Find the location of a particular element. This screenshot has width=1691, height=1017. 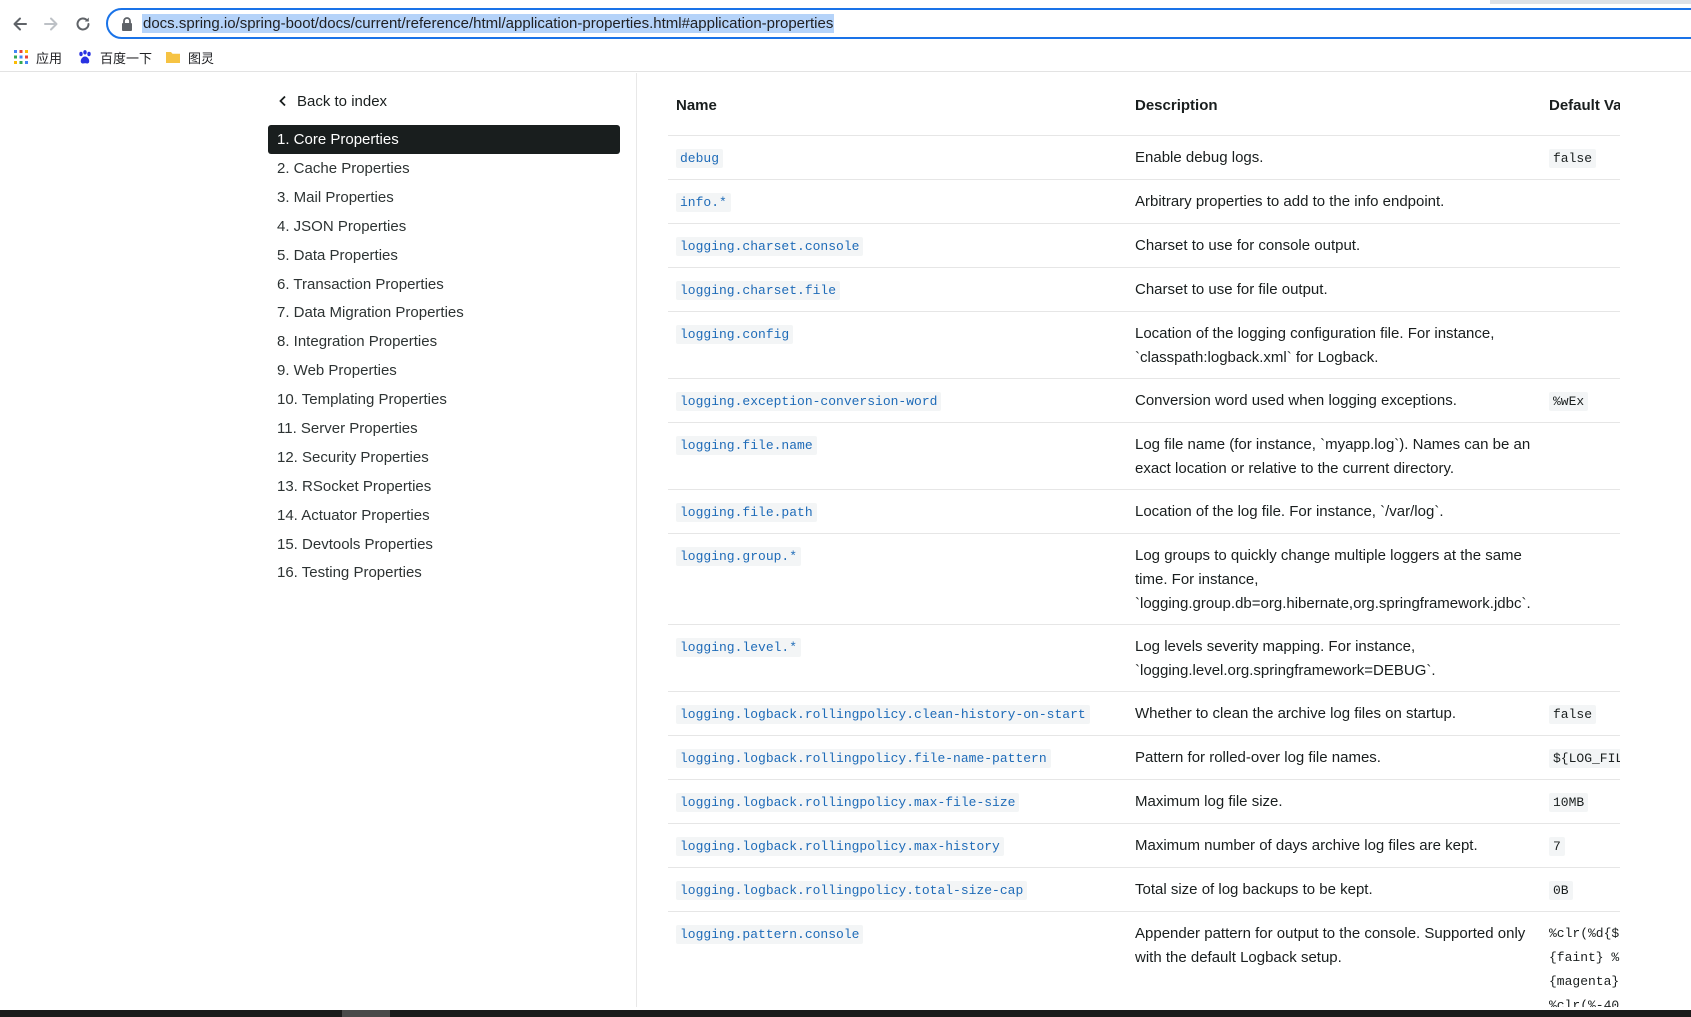

toc-item-templating: 10. Templating Properties is located at coordinates (444, 399).